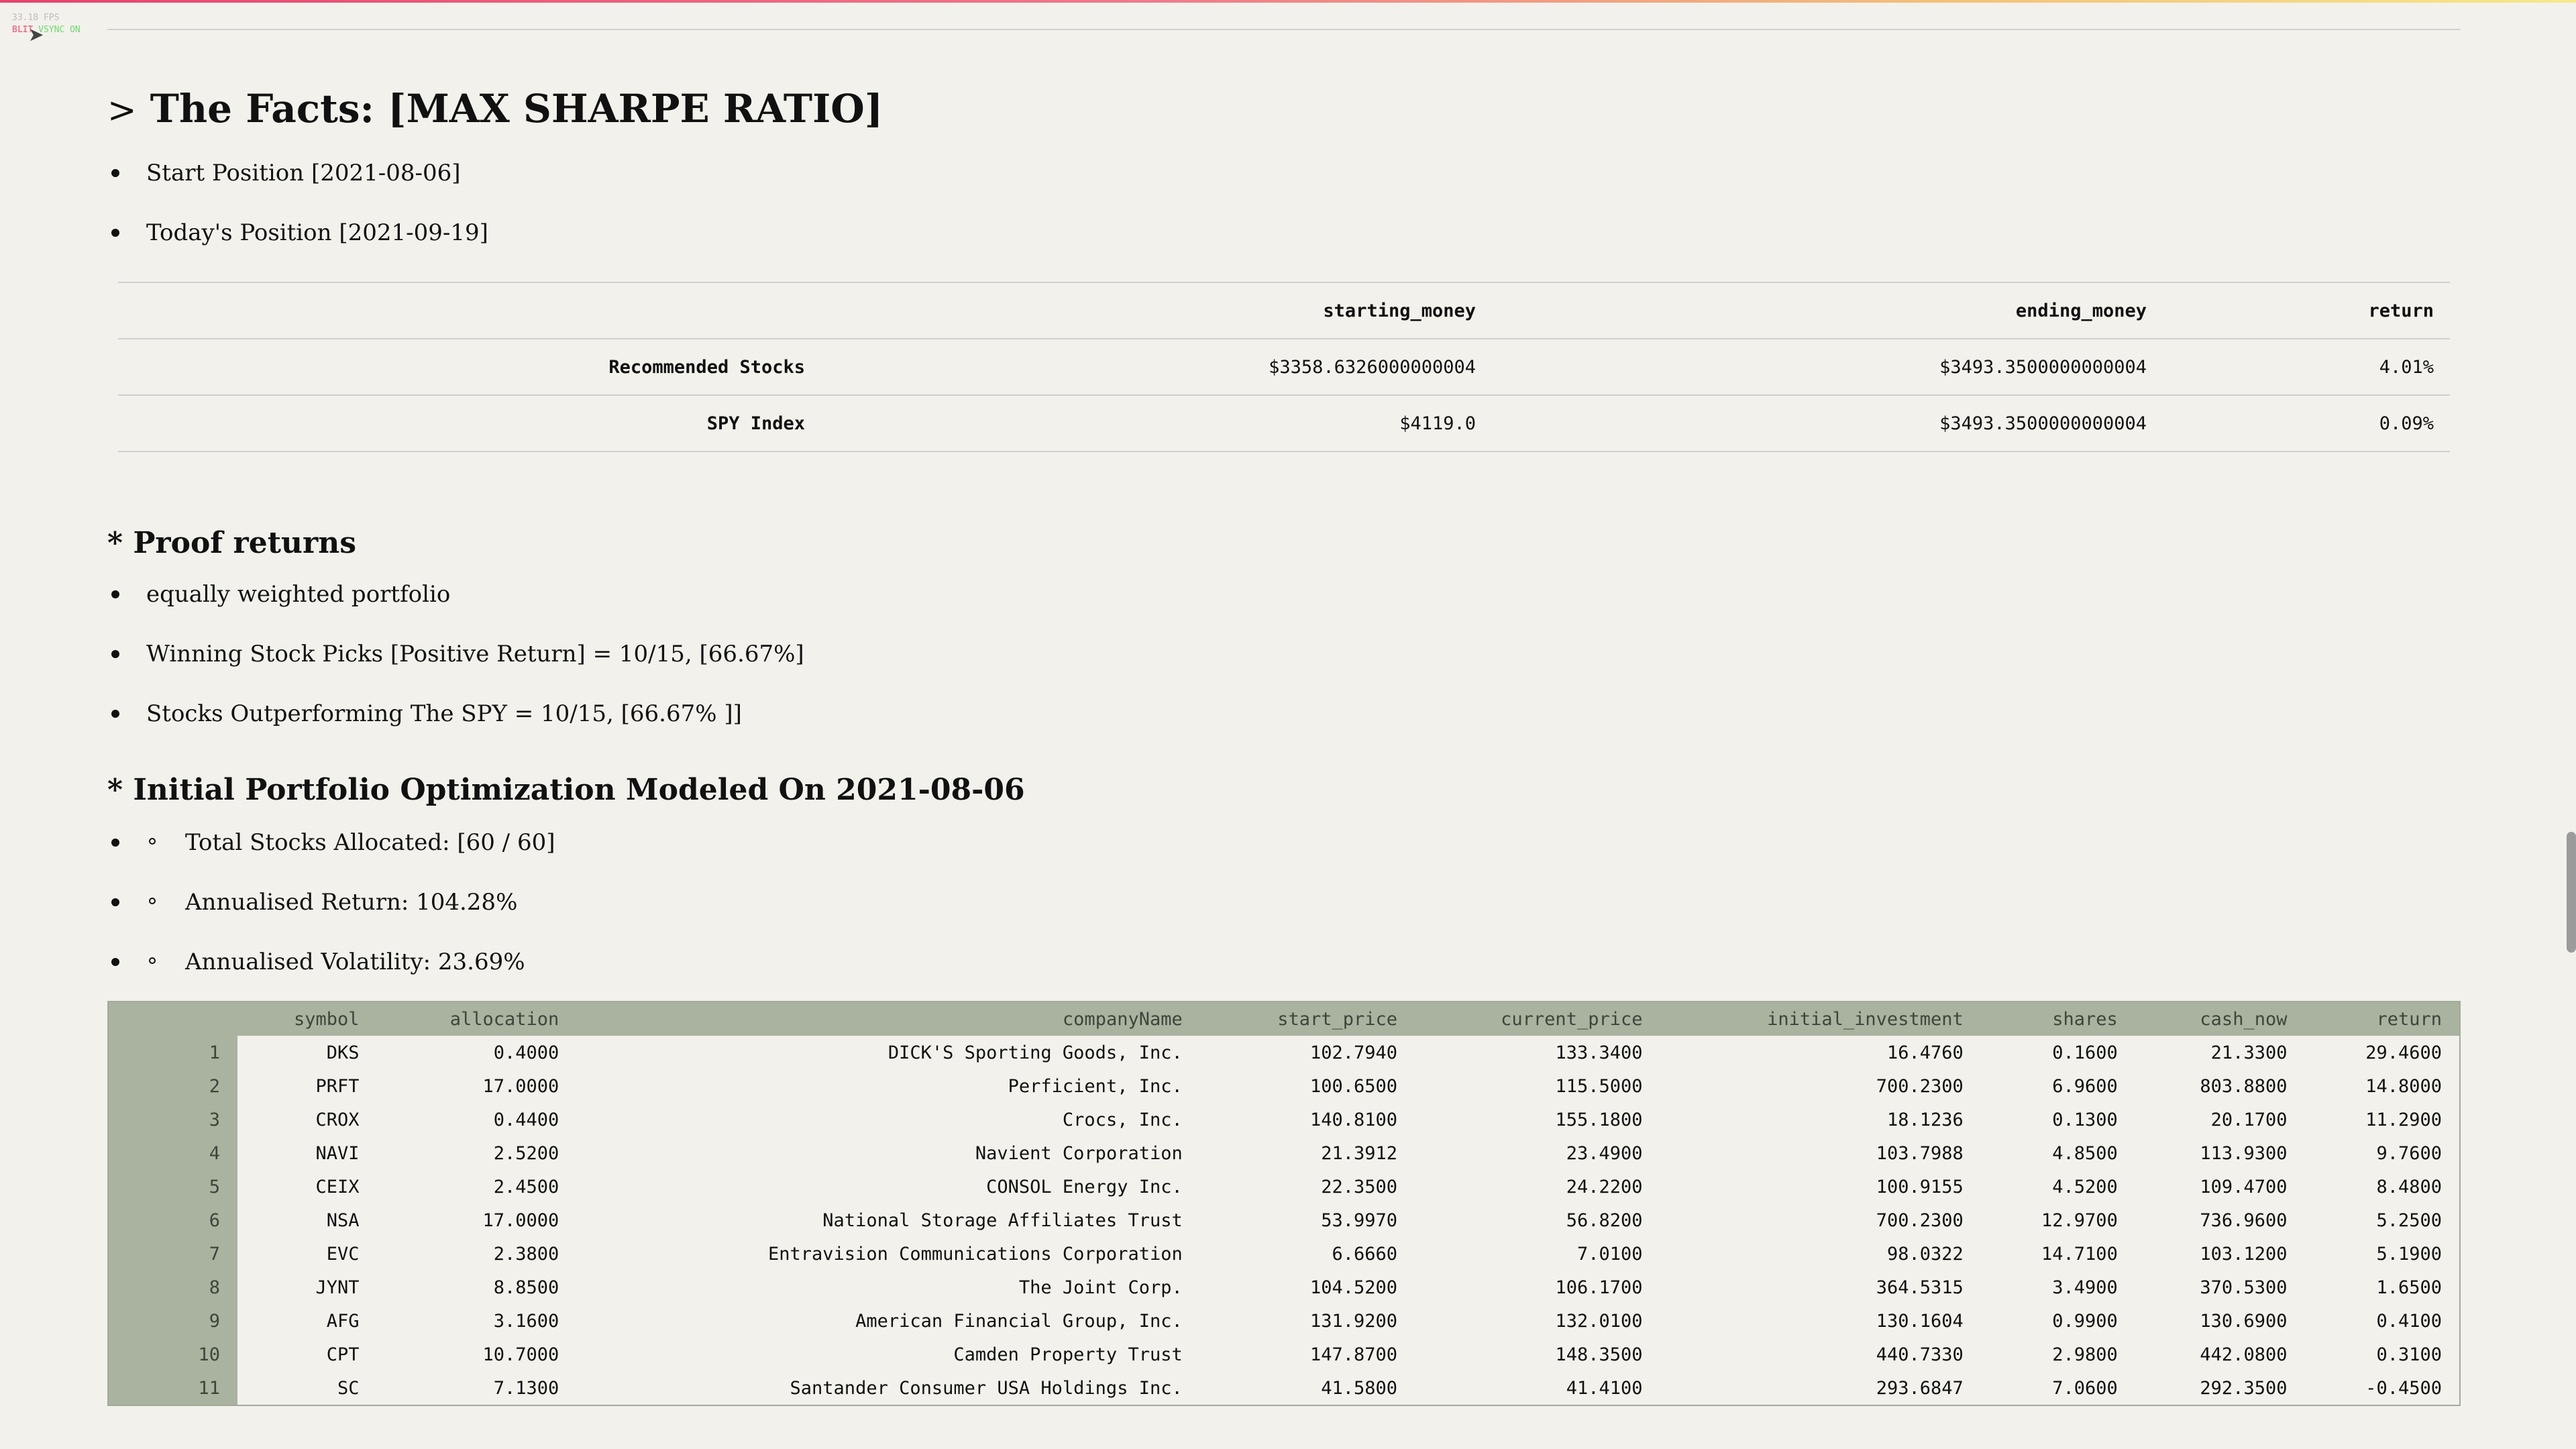 This screenshot has height=1449, width=2576. Describe the element at coordinates (476, 1019) in the screenshot. I see `column-header-allocation: allocation` at that location.